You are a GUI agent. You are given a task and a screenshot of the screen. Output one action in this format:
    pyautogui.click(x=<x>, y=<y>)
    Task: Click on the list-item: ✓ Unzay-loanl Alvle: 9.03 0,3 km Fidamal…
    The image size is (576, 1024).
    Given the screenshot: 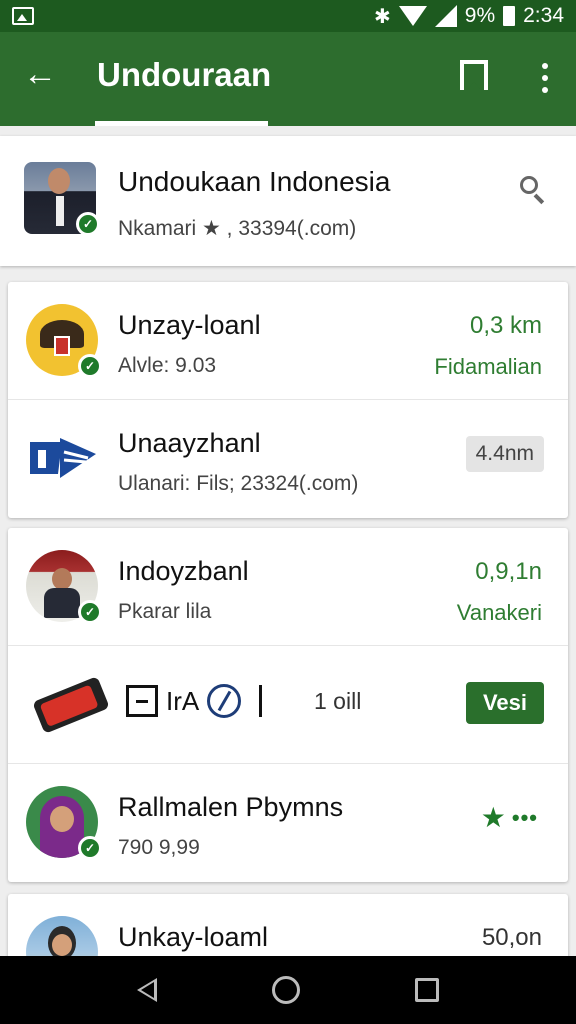 What is the action you would take?
    pyautogui.click(x=288, y=341)
    